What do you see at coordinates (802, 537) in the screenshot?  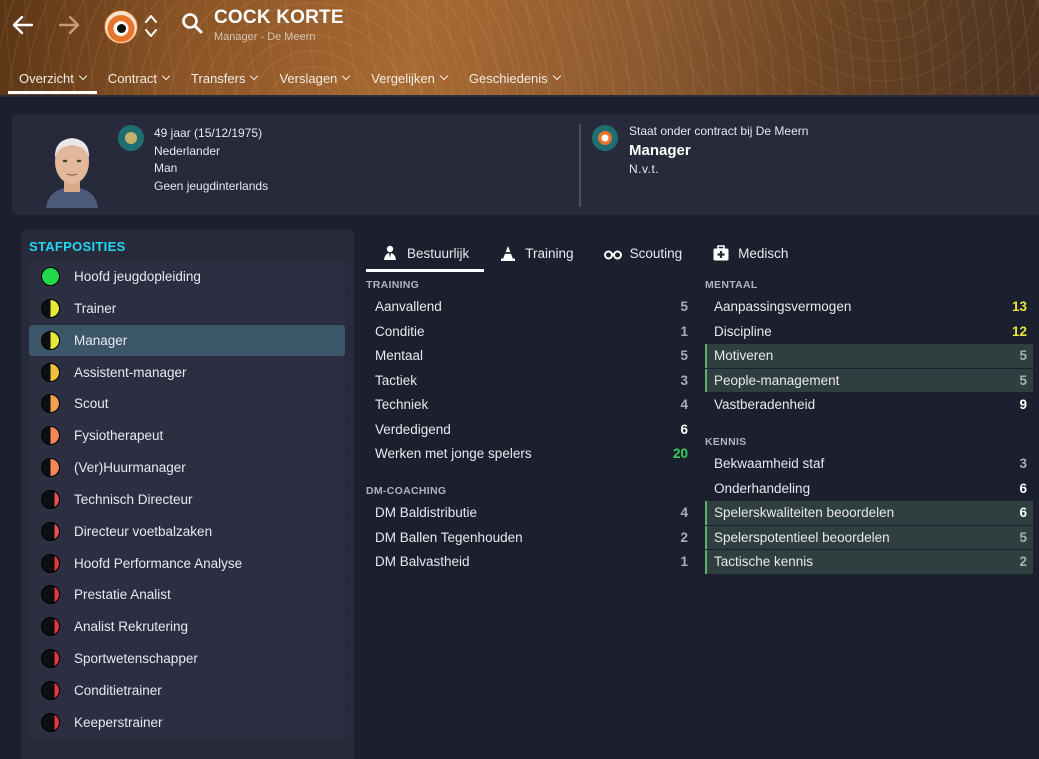 I see `attribute-label: Spelerspotentieel beoordelen` at bounding box center [802, 537].